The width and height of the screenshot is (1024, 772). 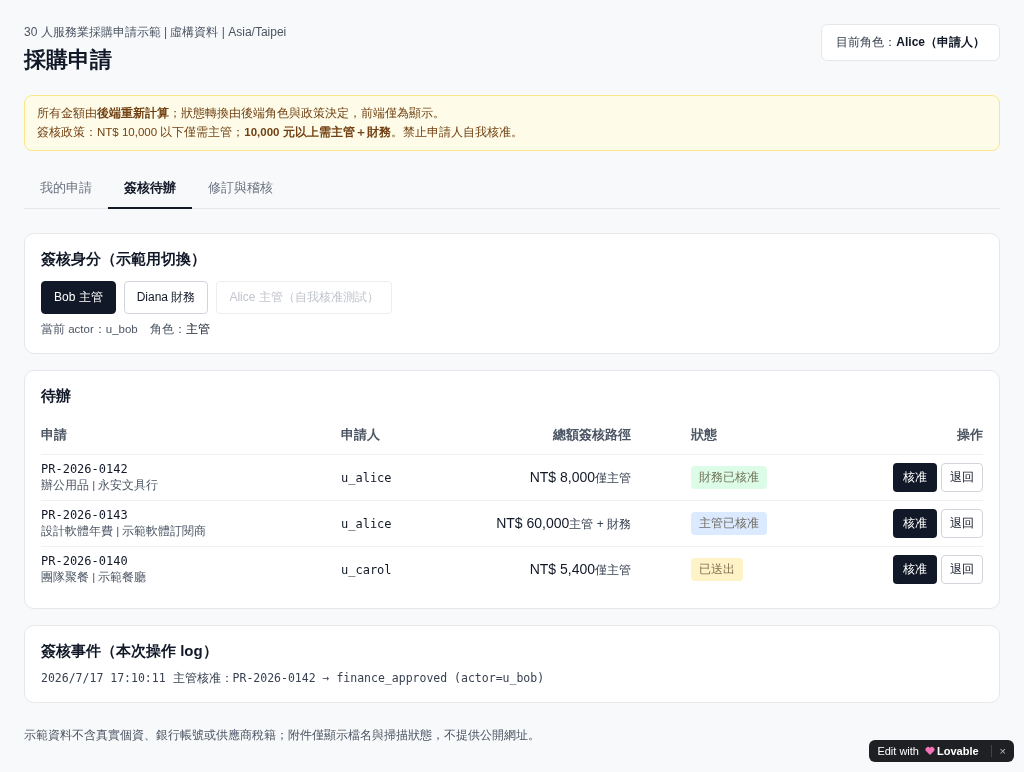 I want to click on actor-text: 當前 actor：u_bob, so click(x=89, y=329).